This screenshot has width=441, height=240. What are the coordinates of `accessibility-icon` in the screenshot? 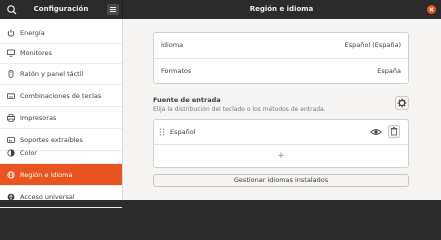 It's located at (11, 197).